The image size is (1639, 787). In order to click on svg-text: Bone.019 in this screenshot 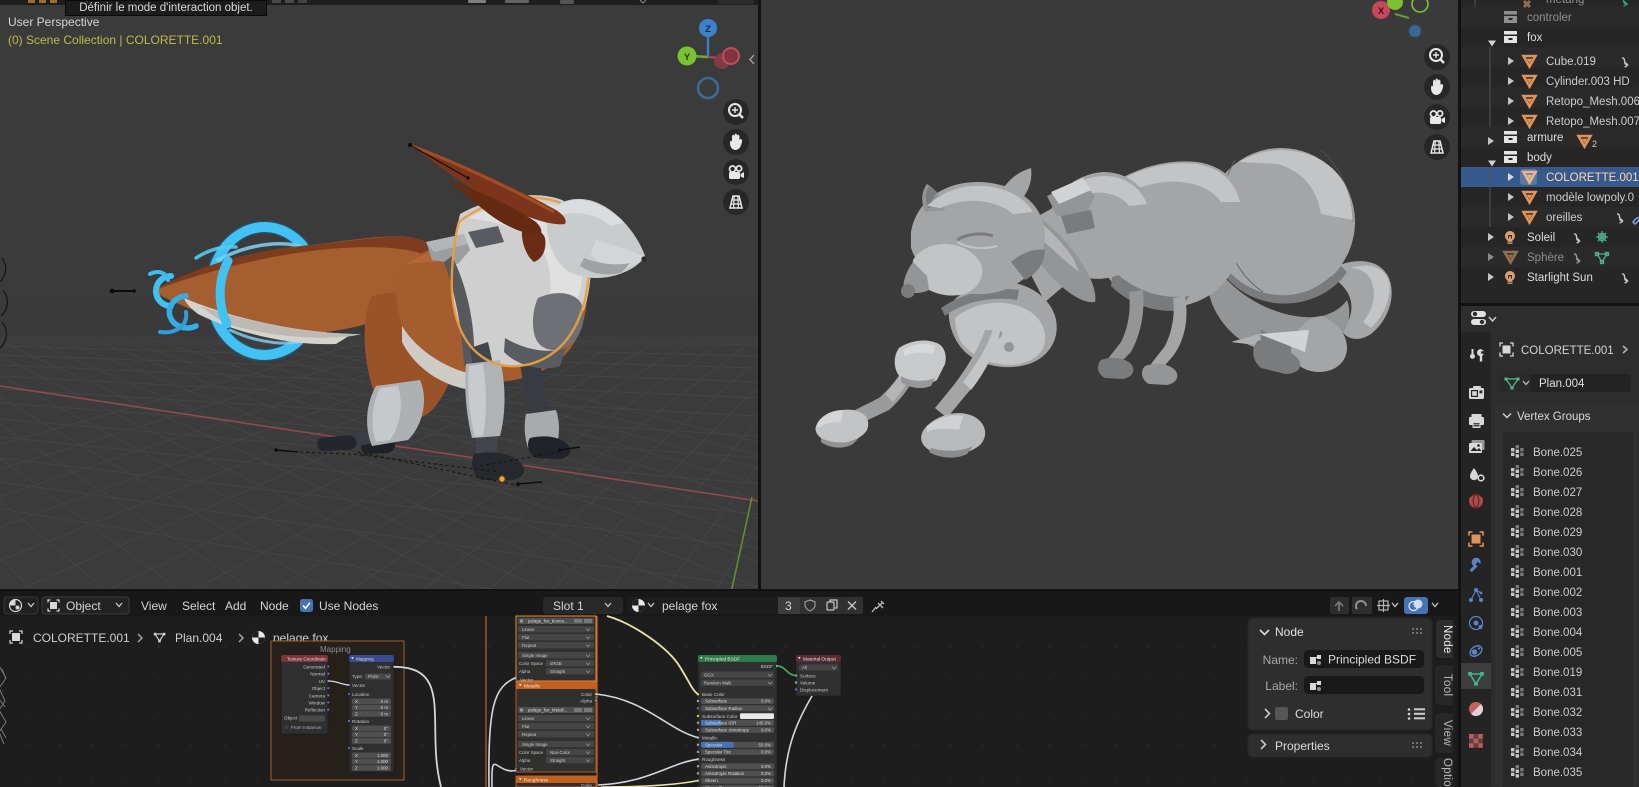, I will do `click(1557, 673)`.